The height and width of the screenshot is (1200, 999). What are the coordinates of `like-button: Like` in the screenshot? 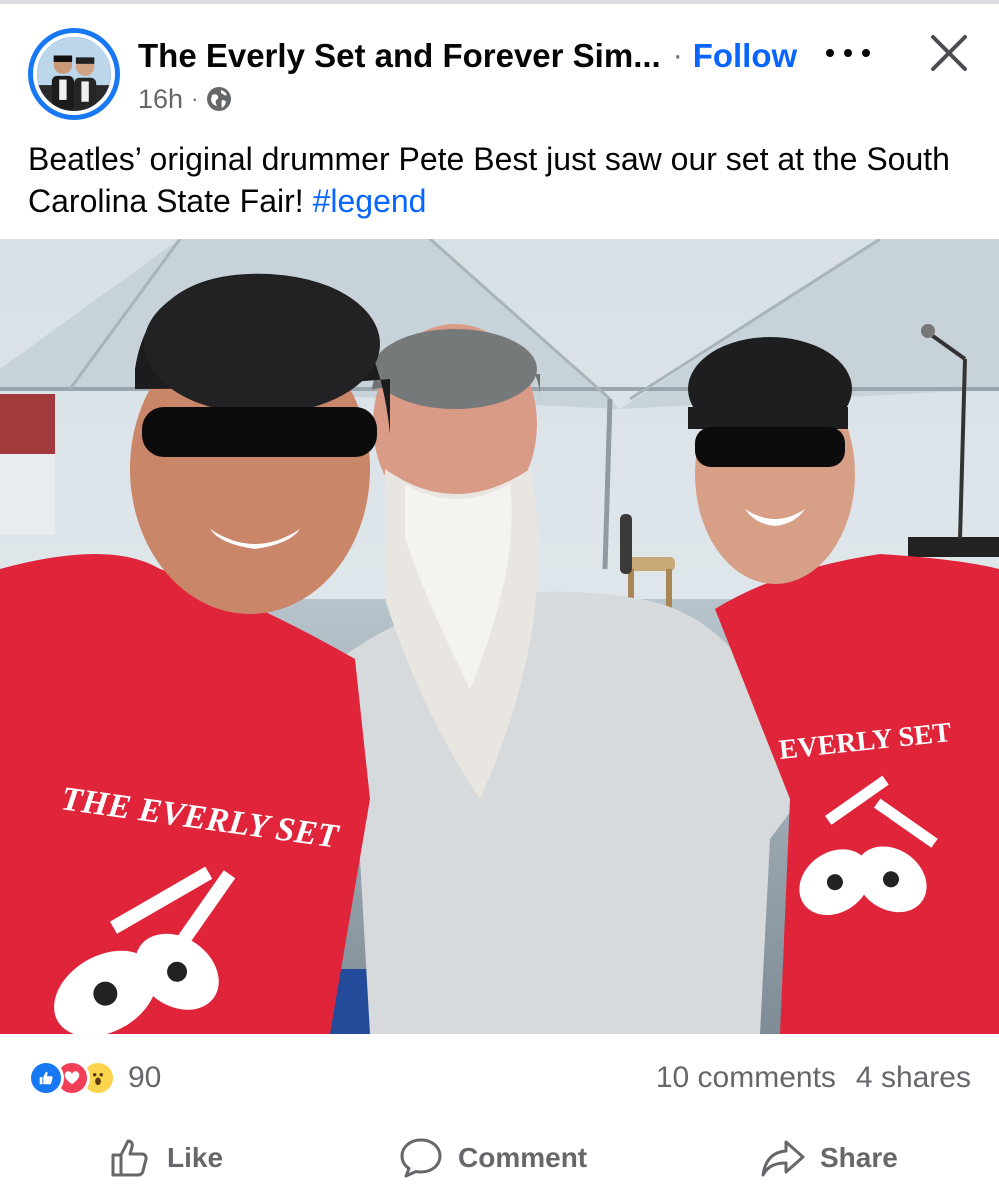 It's located at (165, 1158).